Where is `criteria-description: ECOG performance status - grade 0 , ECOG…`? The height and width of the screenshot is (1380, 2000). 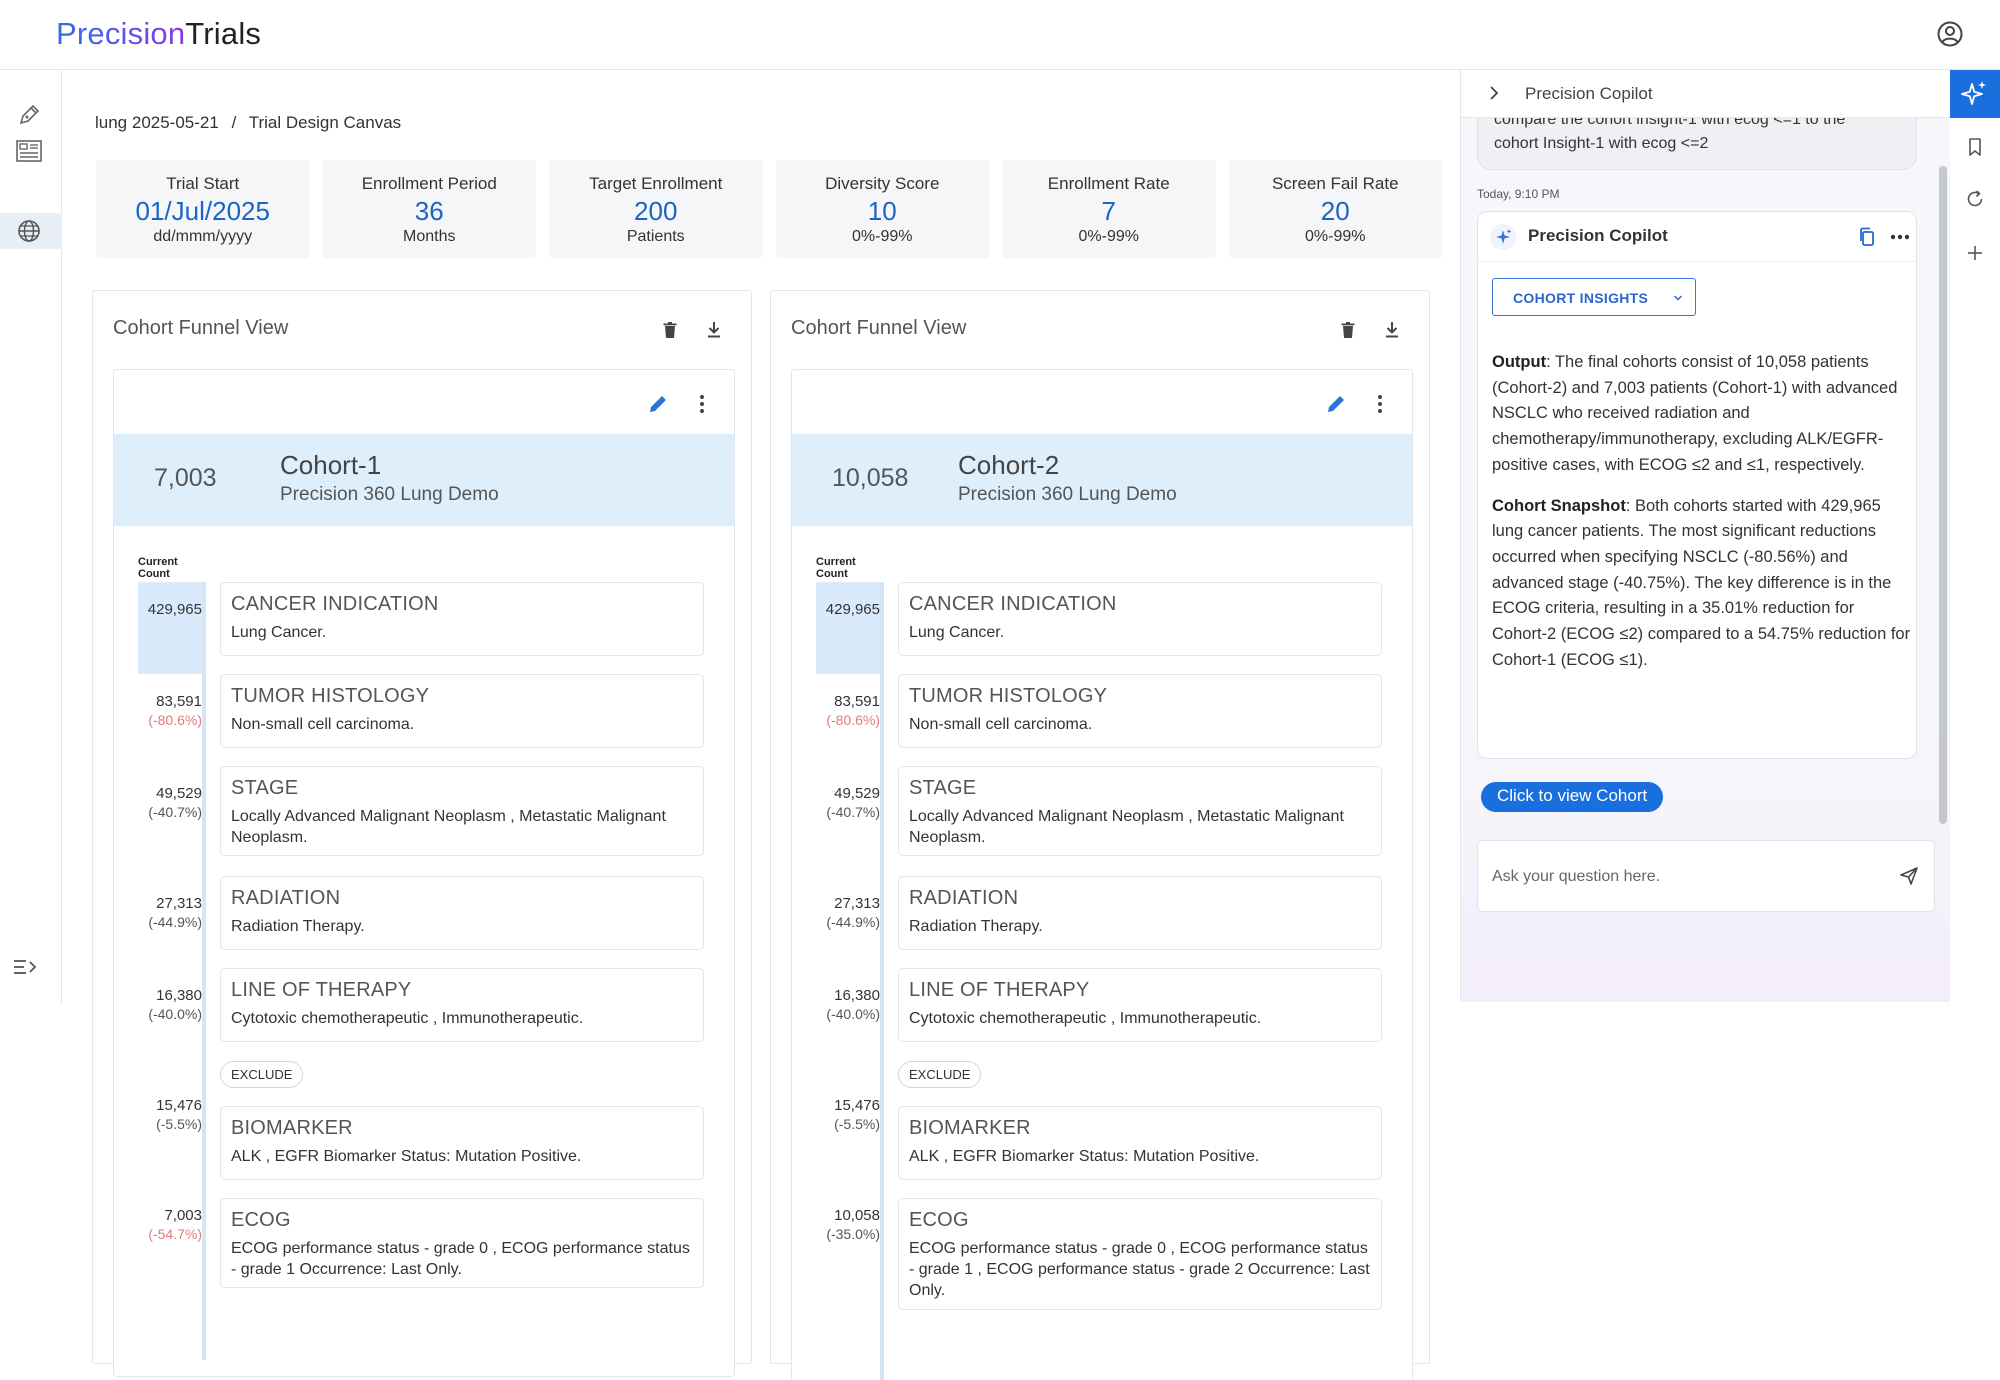 criteria-description: ECOG performance status - grade 0 , ECOG… is located at coordinates (1139, 1269).